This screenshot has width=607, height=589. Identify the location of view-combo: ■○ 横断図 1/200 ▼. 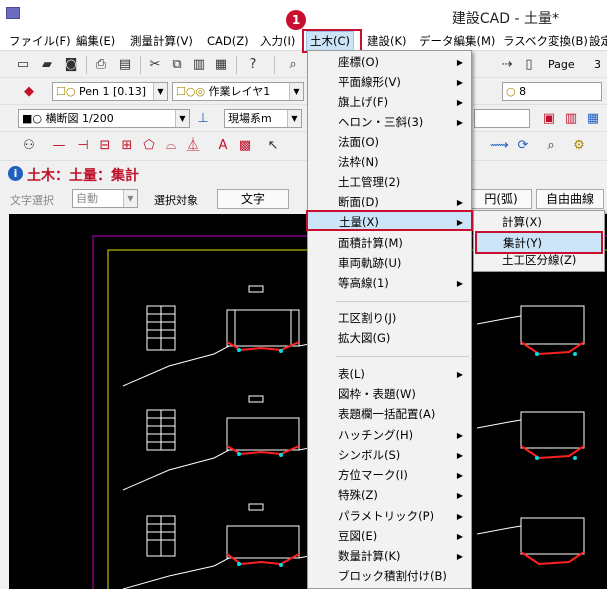
(104, 118).